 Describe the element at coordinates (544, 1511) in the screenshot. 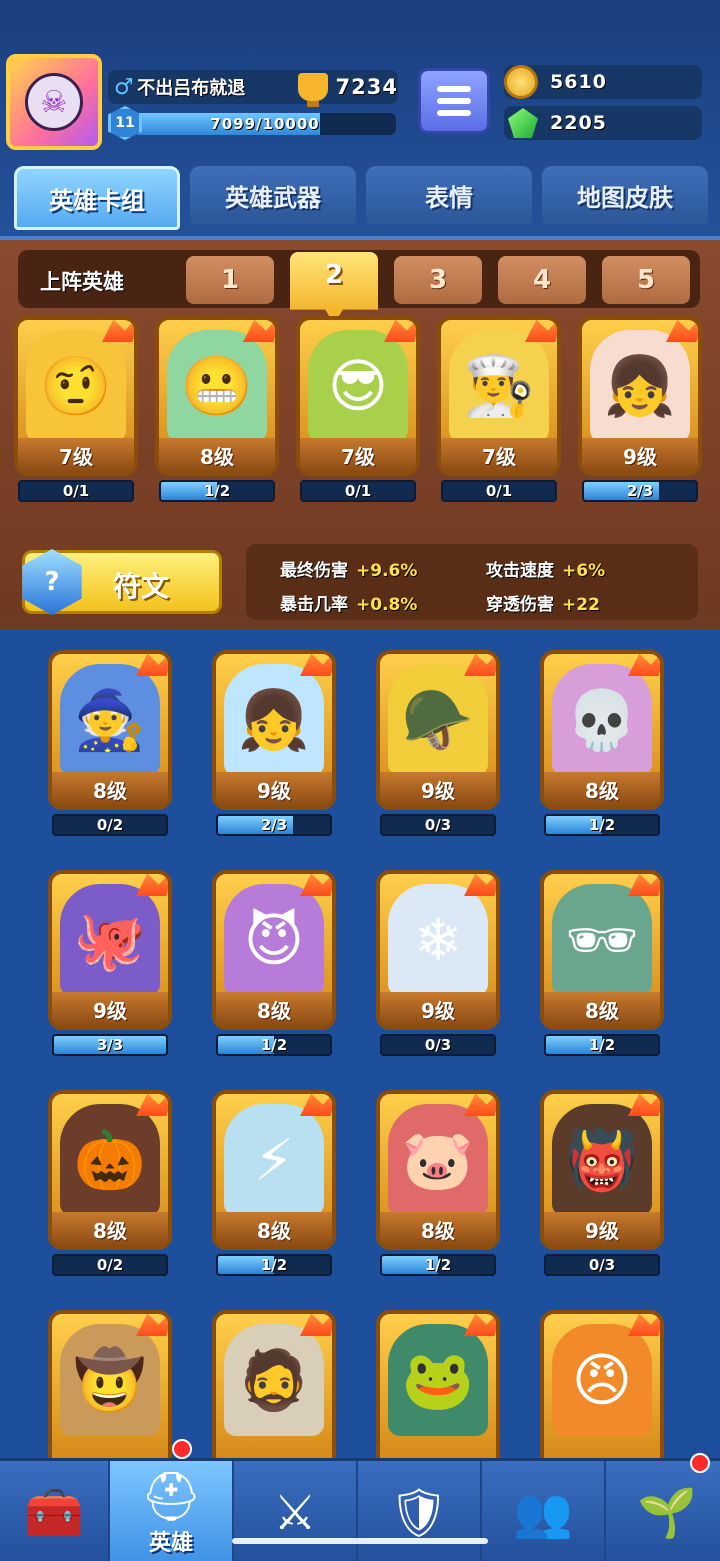

I see `nav-team-banner: 👥` at that location.